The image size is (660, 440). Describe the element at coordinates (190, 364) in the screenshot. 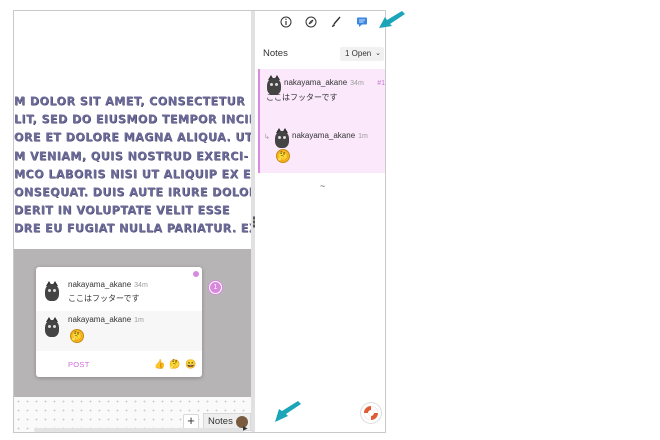

I see `smile-icon: 😄` at that location.